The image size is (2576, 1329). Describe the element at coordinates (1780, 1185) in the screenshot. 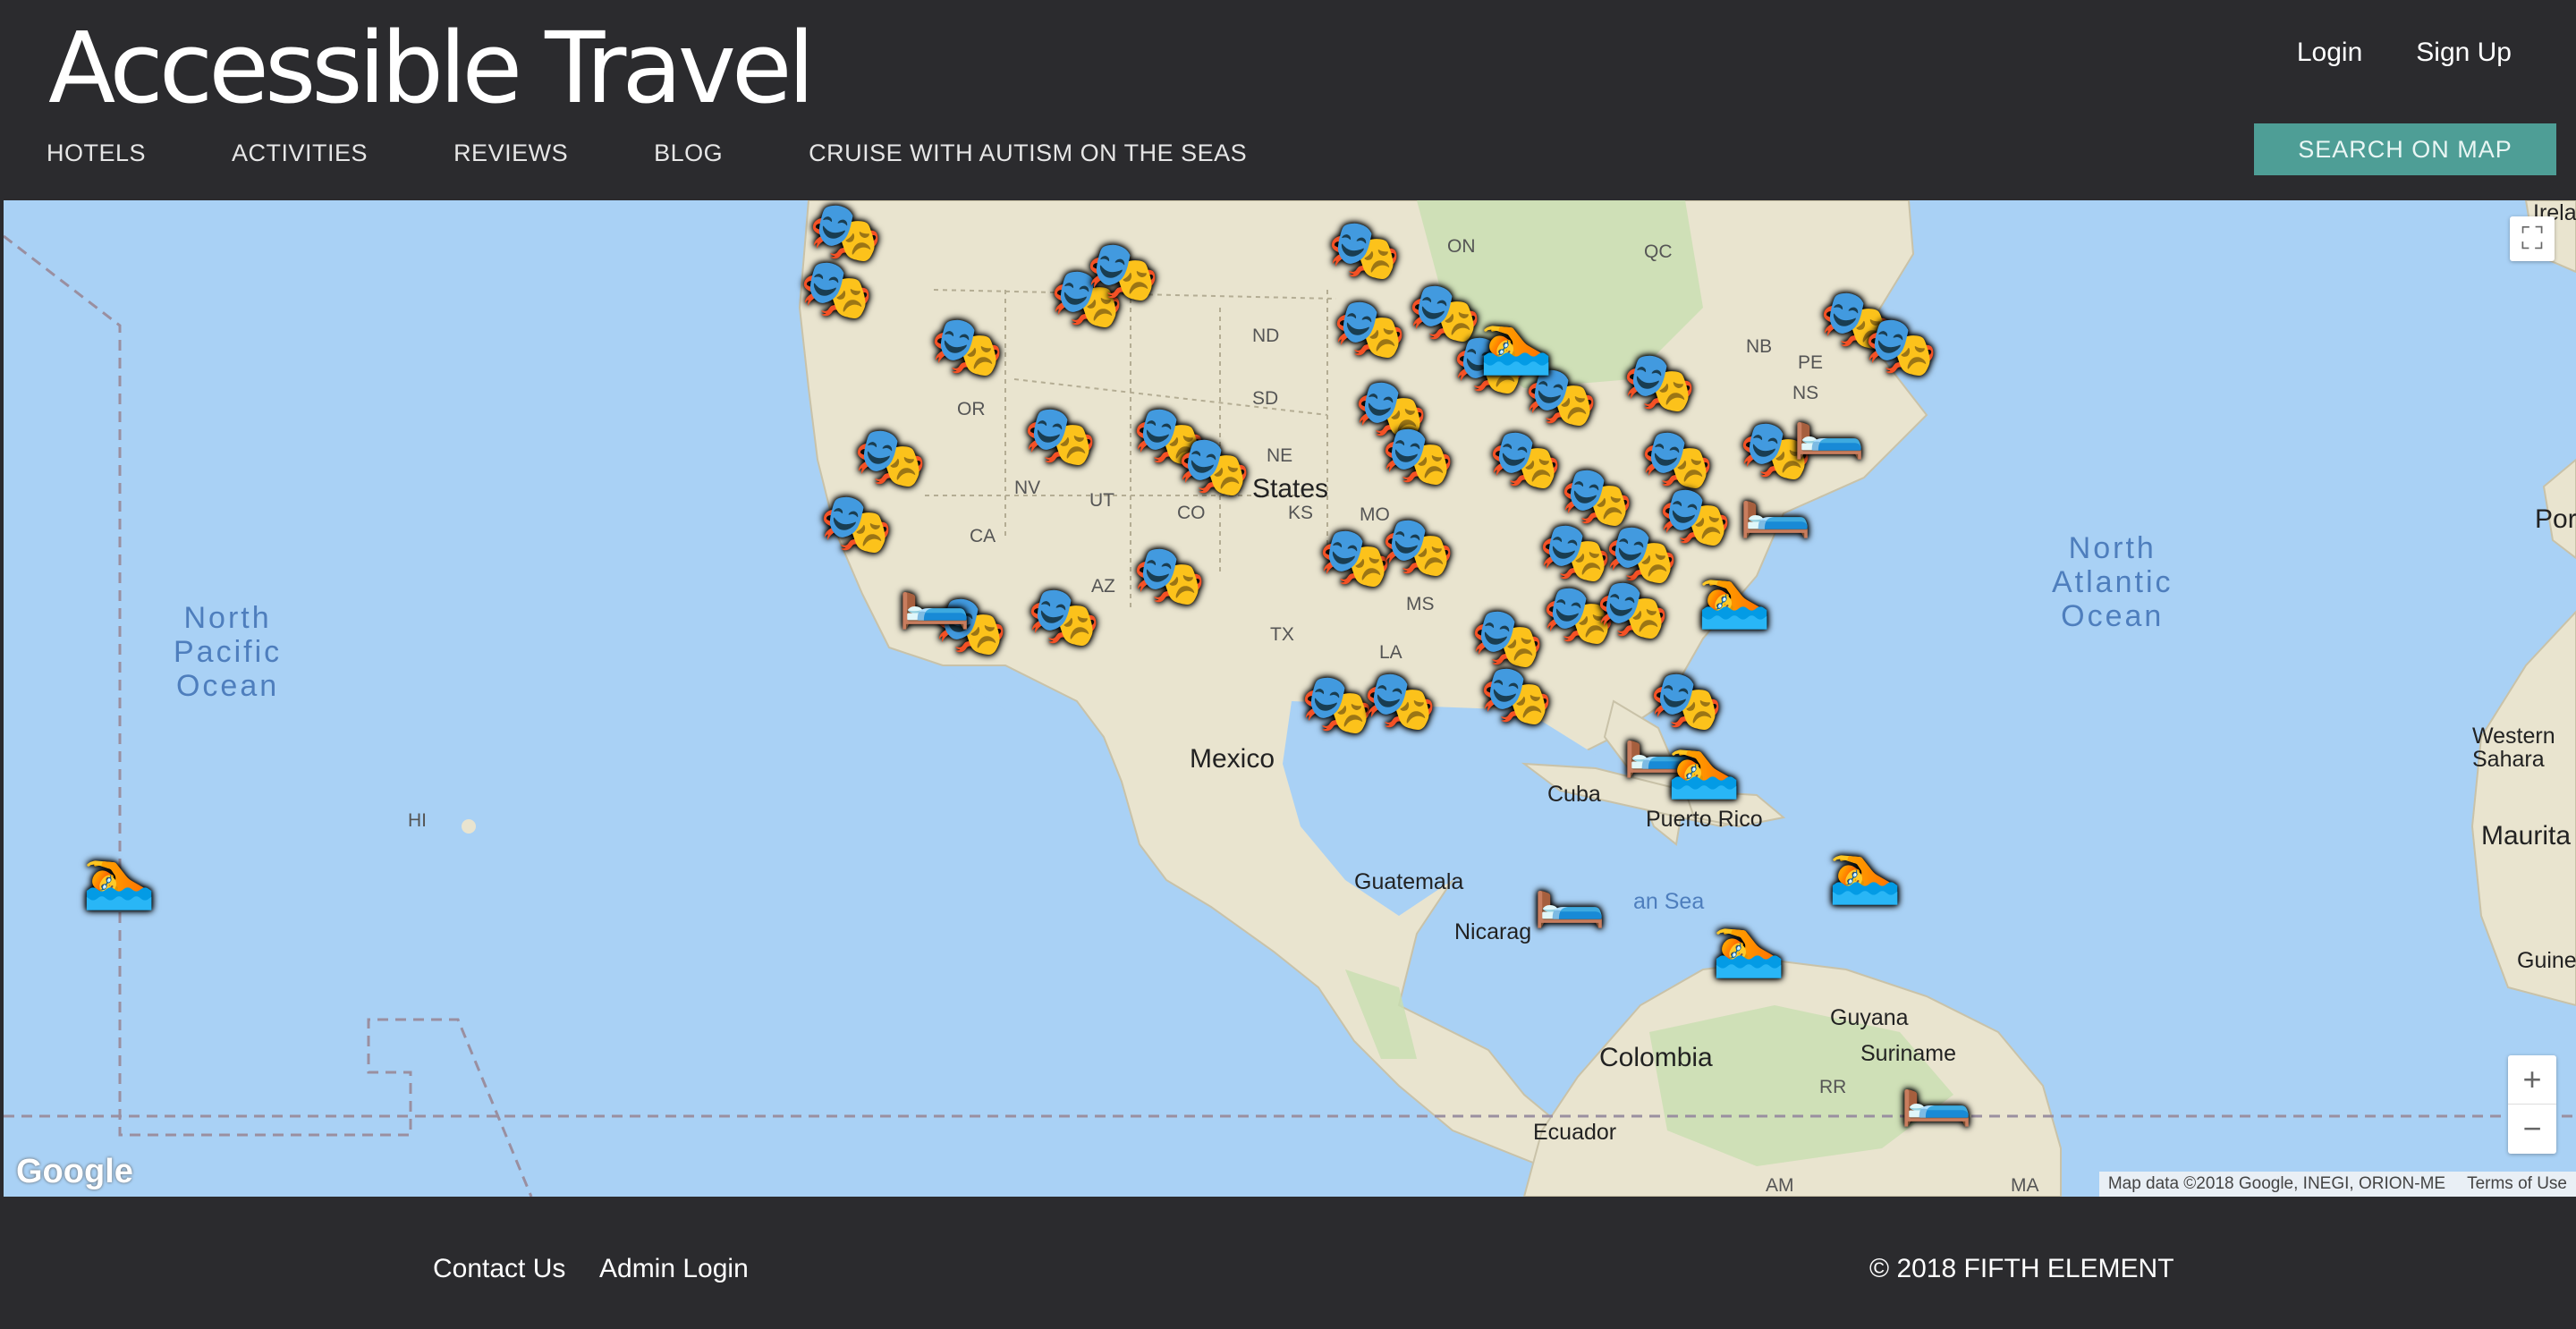

I see `label-am: AM` at that location.